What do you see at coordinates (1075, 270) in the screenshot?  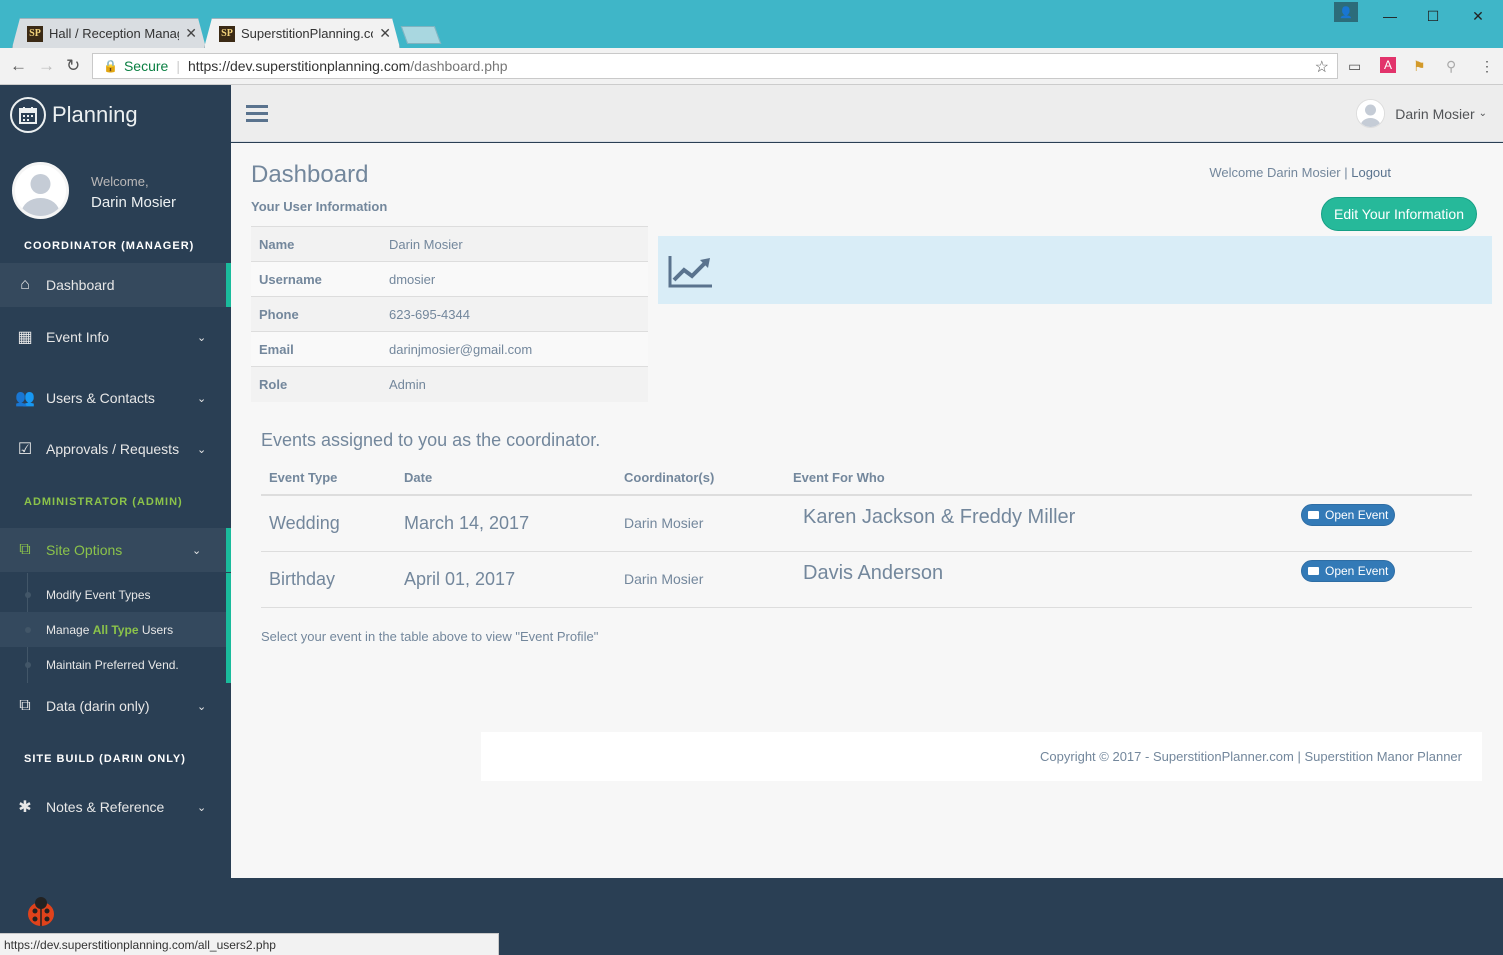 I see `stats-banner` at bounding box center [1075, 270].